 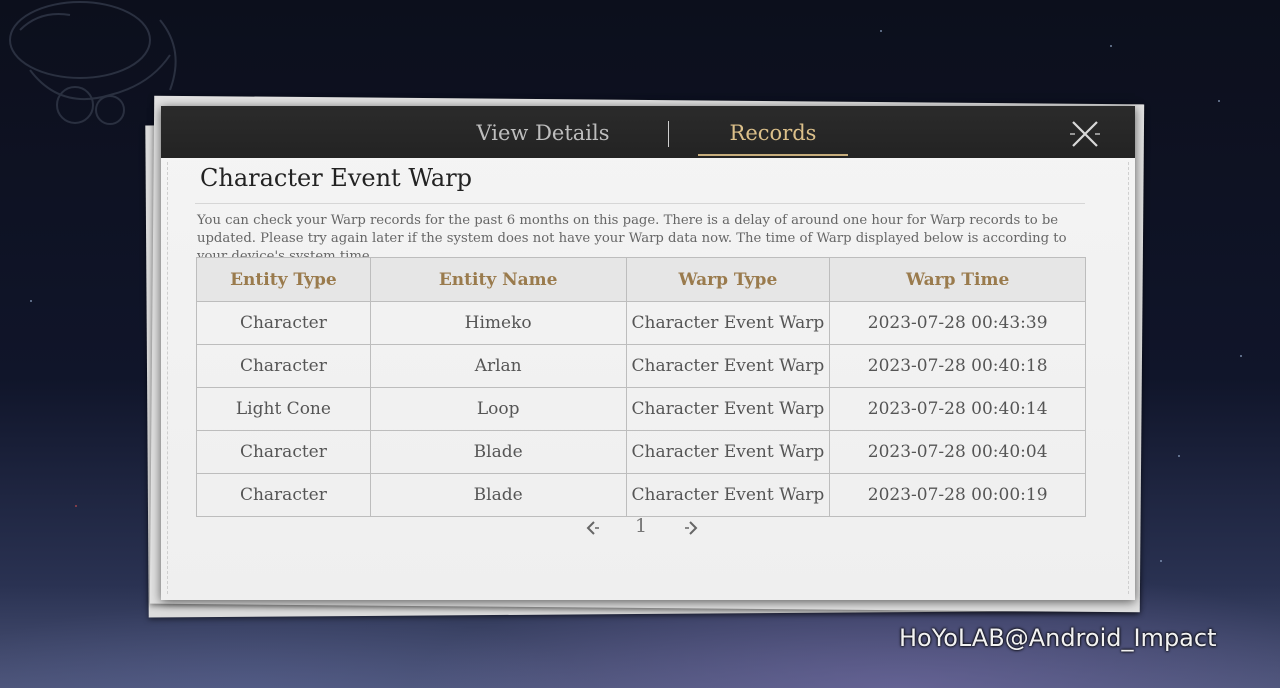 I want to click on next-page-button, so click(x=692, y=528).